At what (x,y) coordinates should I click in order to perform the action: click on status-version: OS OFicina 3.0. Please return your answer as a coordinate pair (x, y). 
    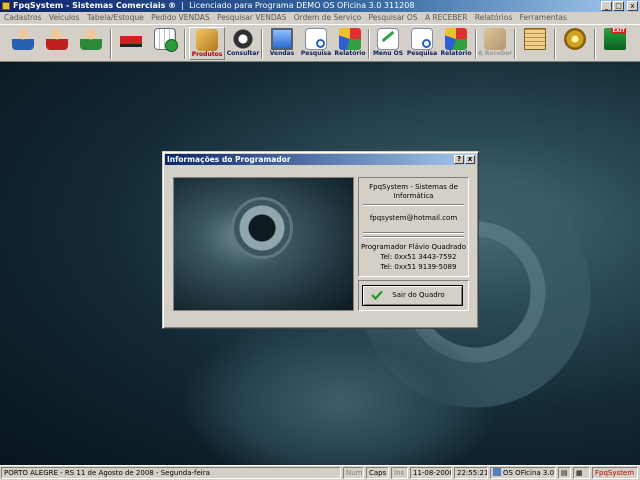
    Looking at the image, I should click on (523, 473).